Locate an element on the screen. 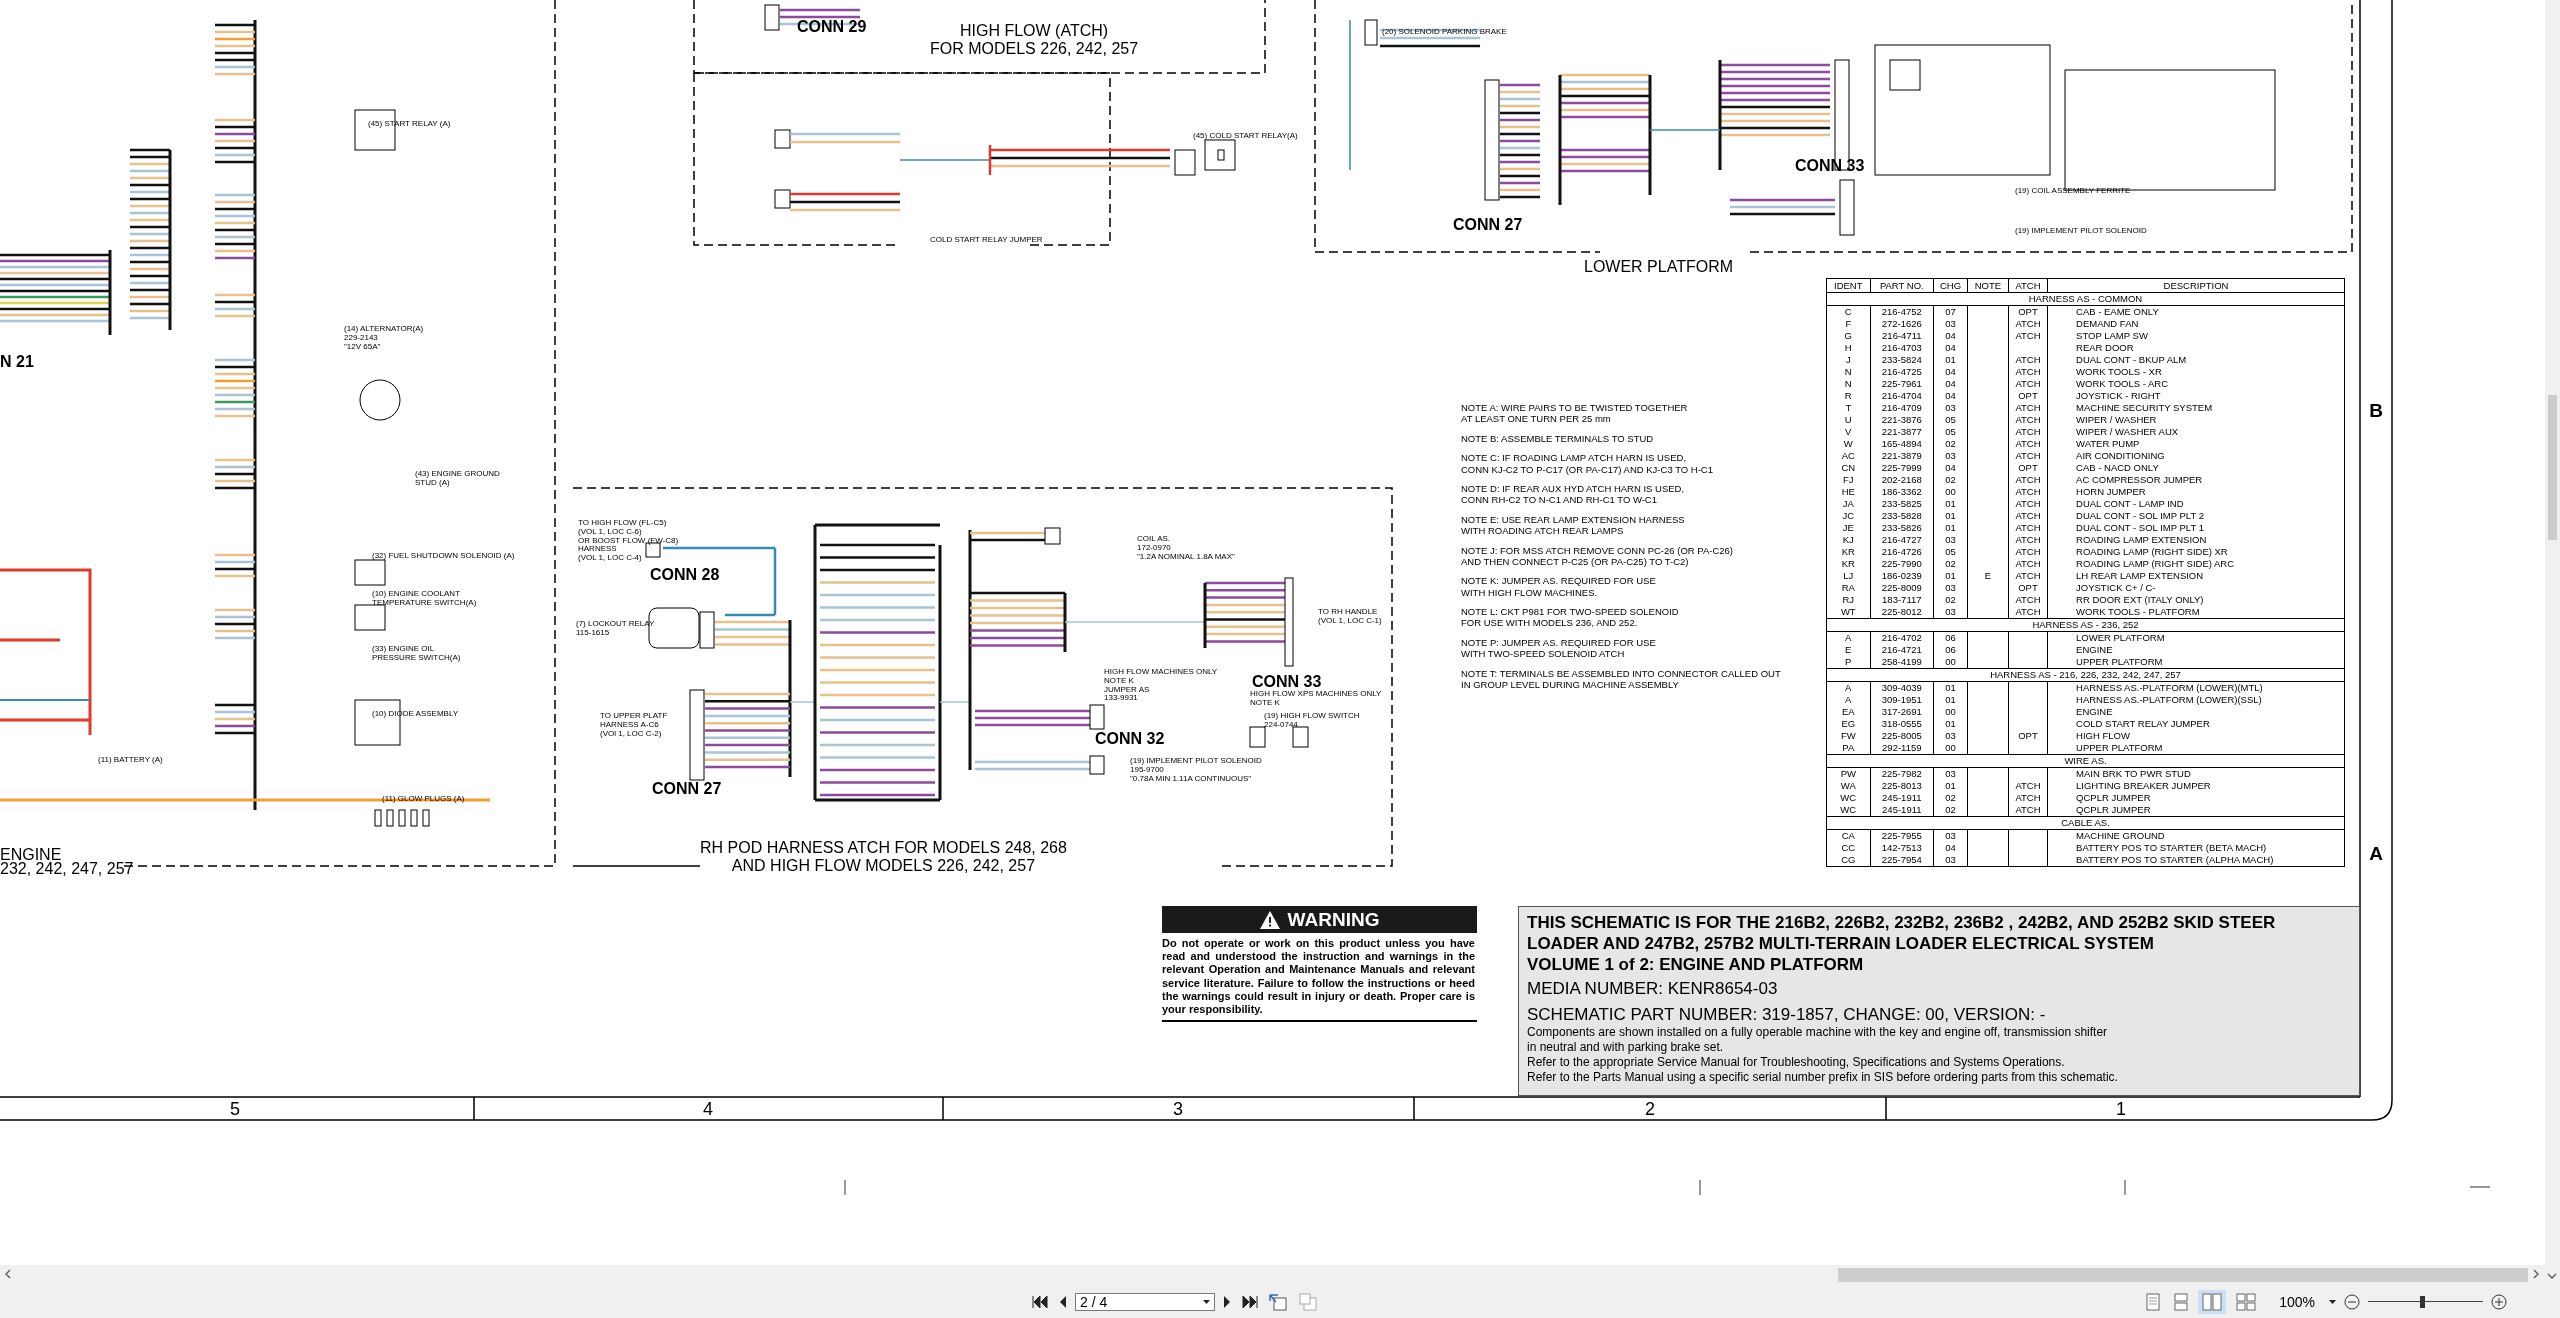 Image resolution: width=2560 pixels, height=1318 pixels. table-cell: EG is located at coordinates (1848, 724).